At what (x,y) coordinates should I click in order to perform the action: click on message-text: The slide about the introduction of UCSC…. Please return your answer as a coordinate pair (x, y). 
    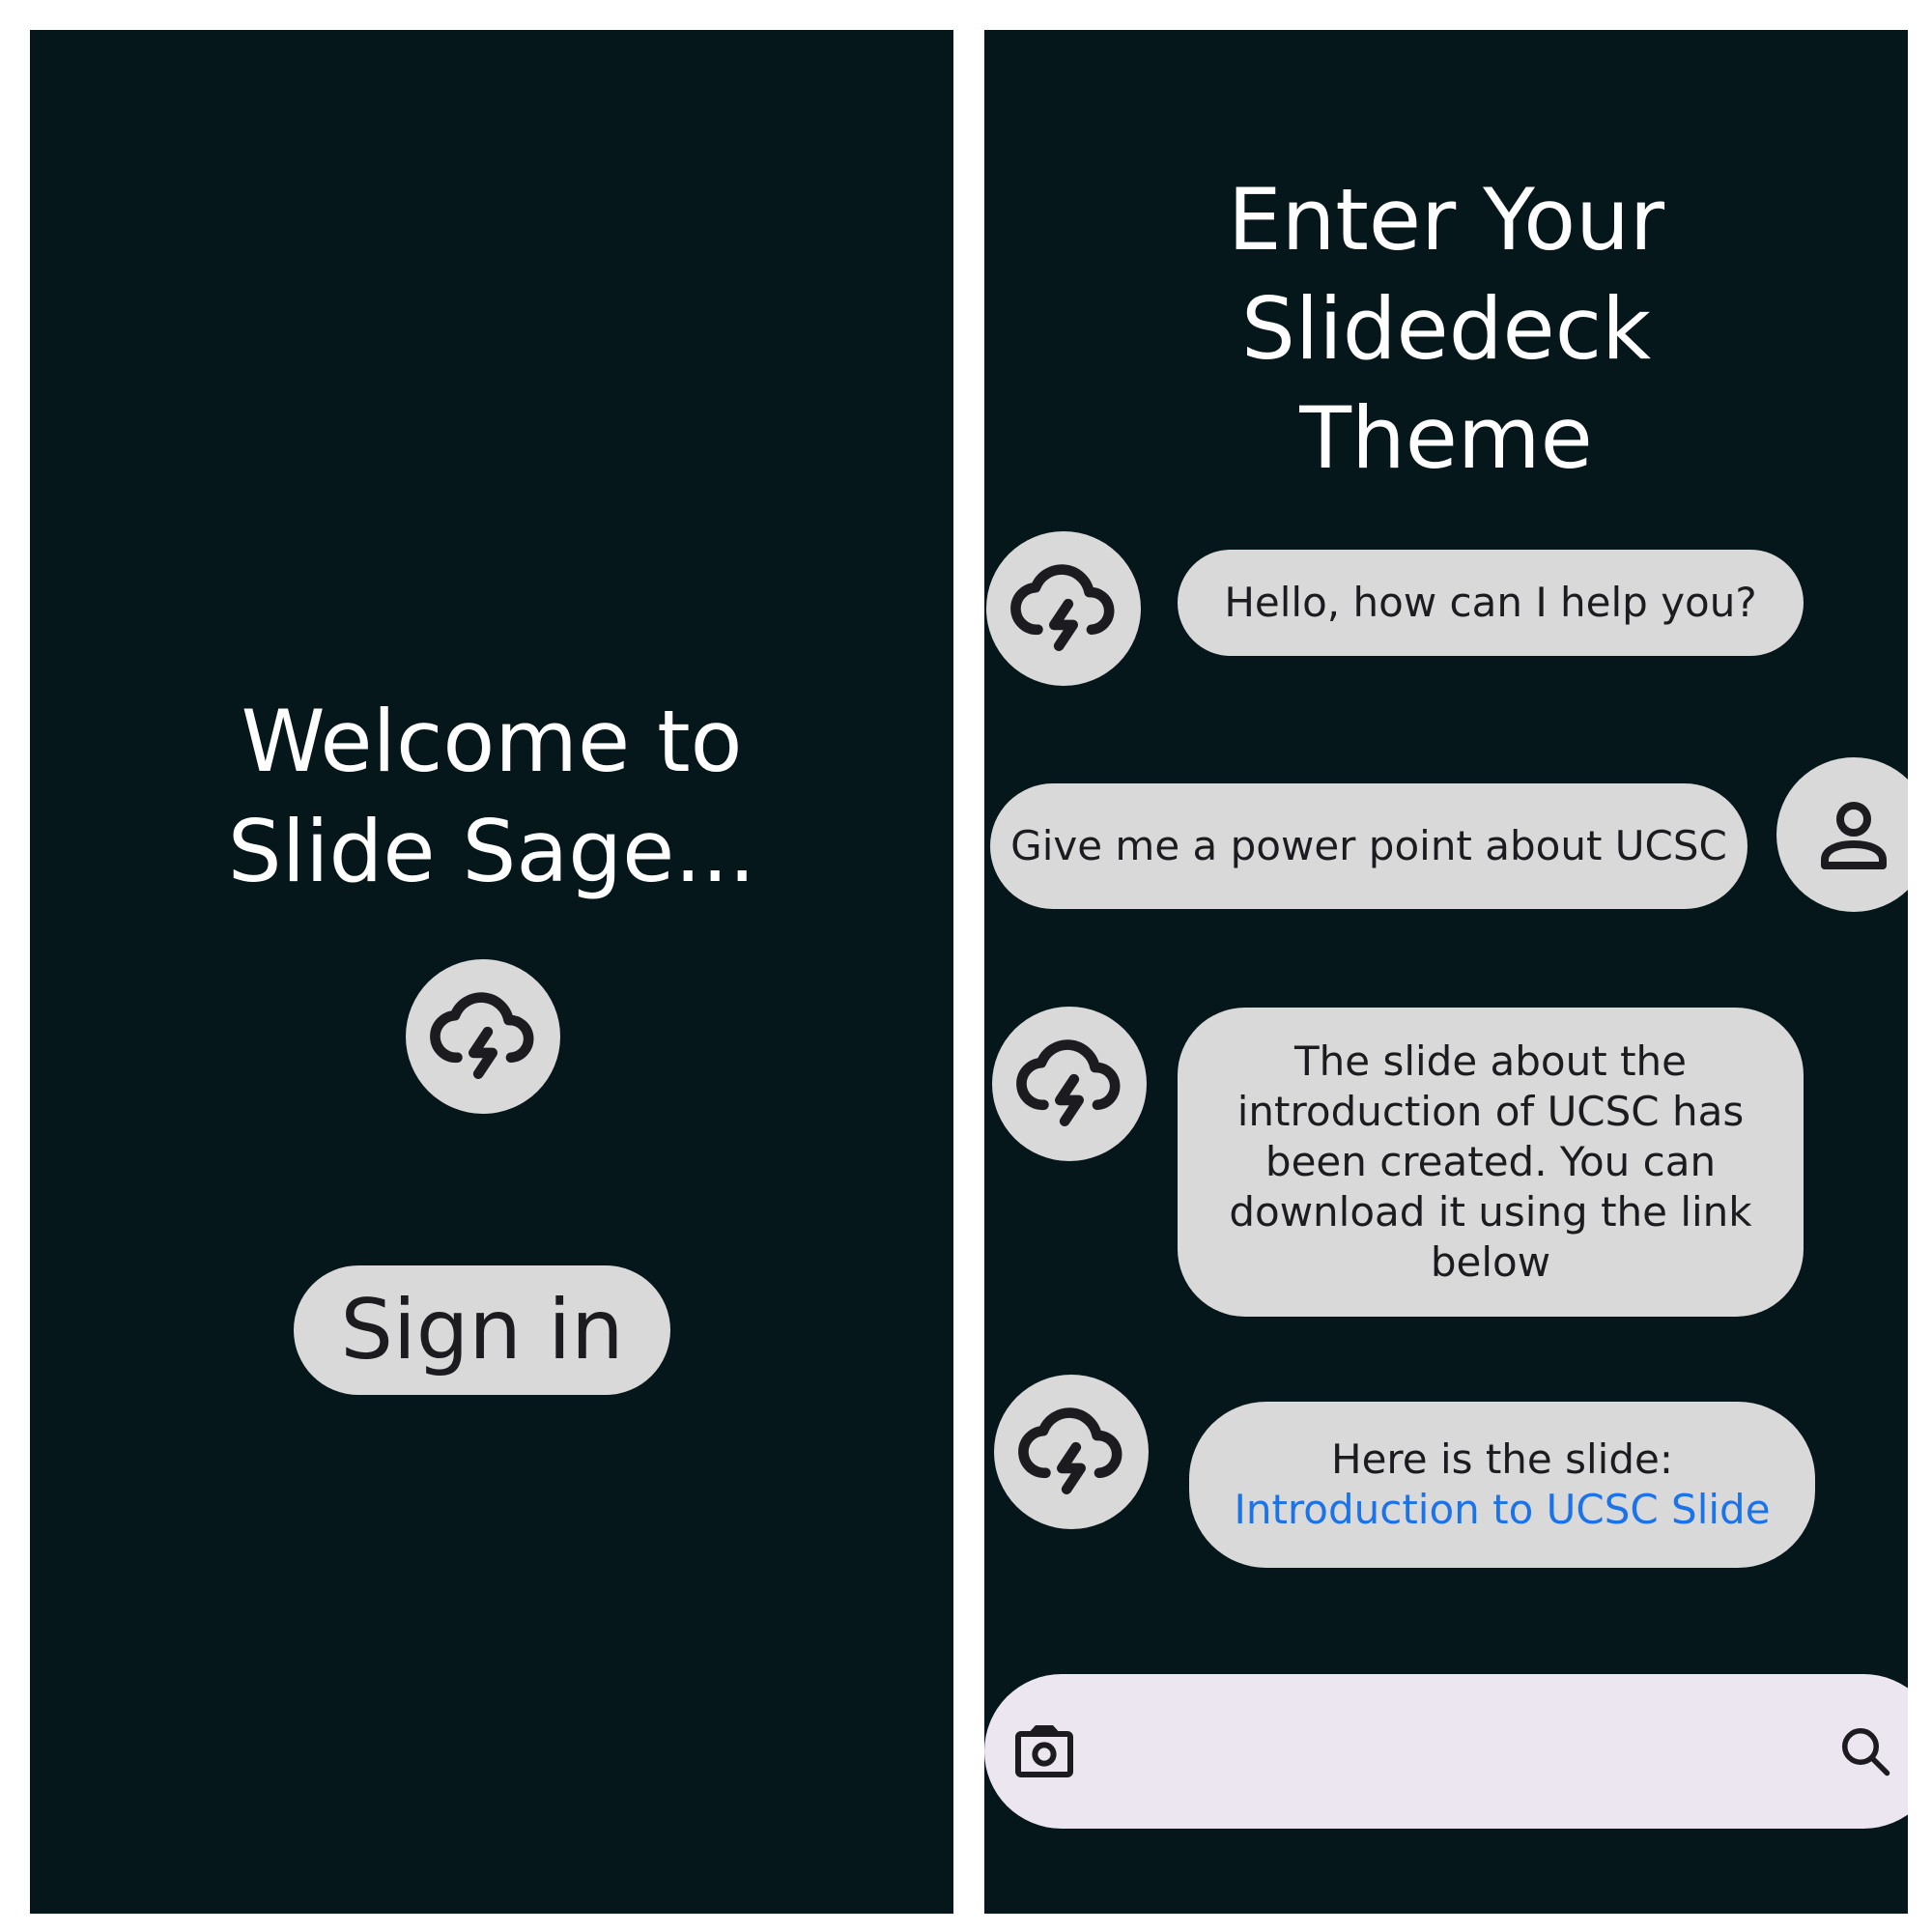
    Looking at the image, I should click on (1490, 1161).